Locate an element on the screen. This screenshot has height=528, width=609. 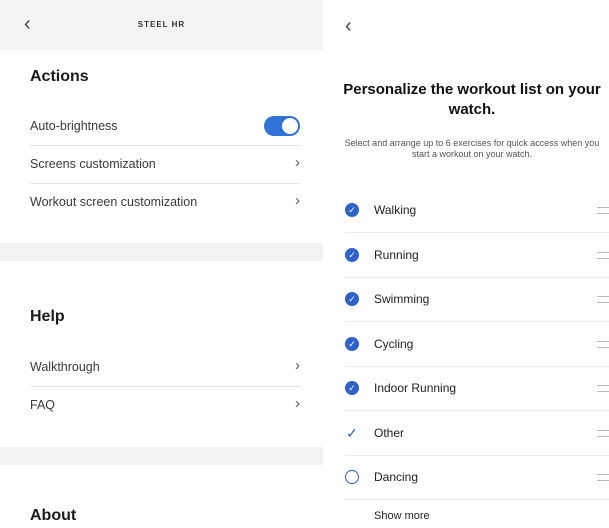
auto-brightness-toggle is located at coordinates (282, 126).